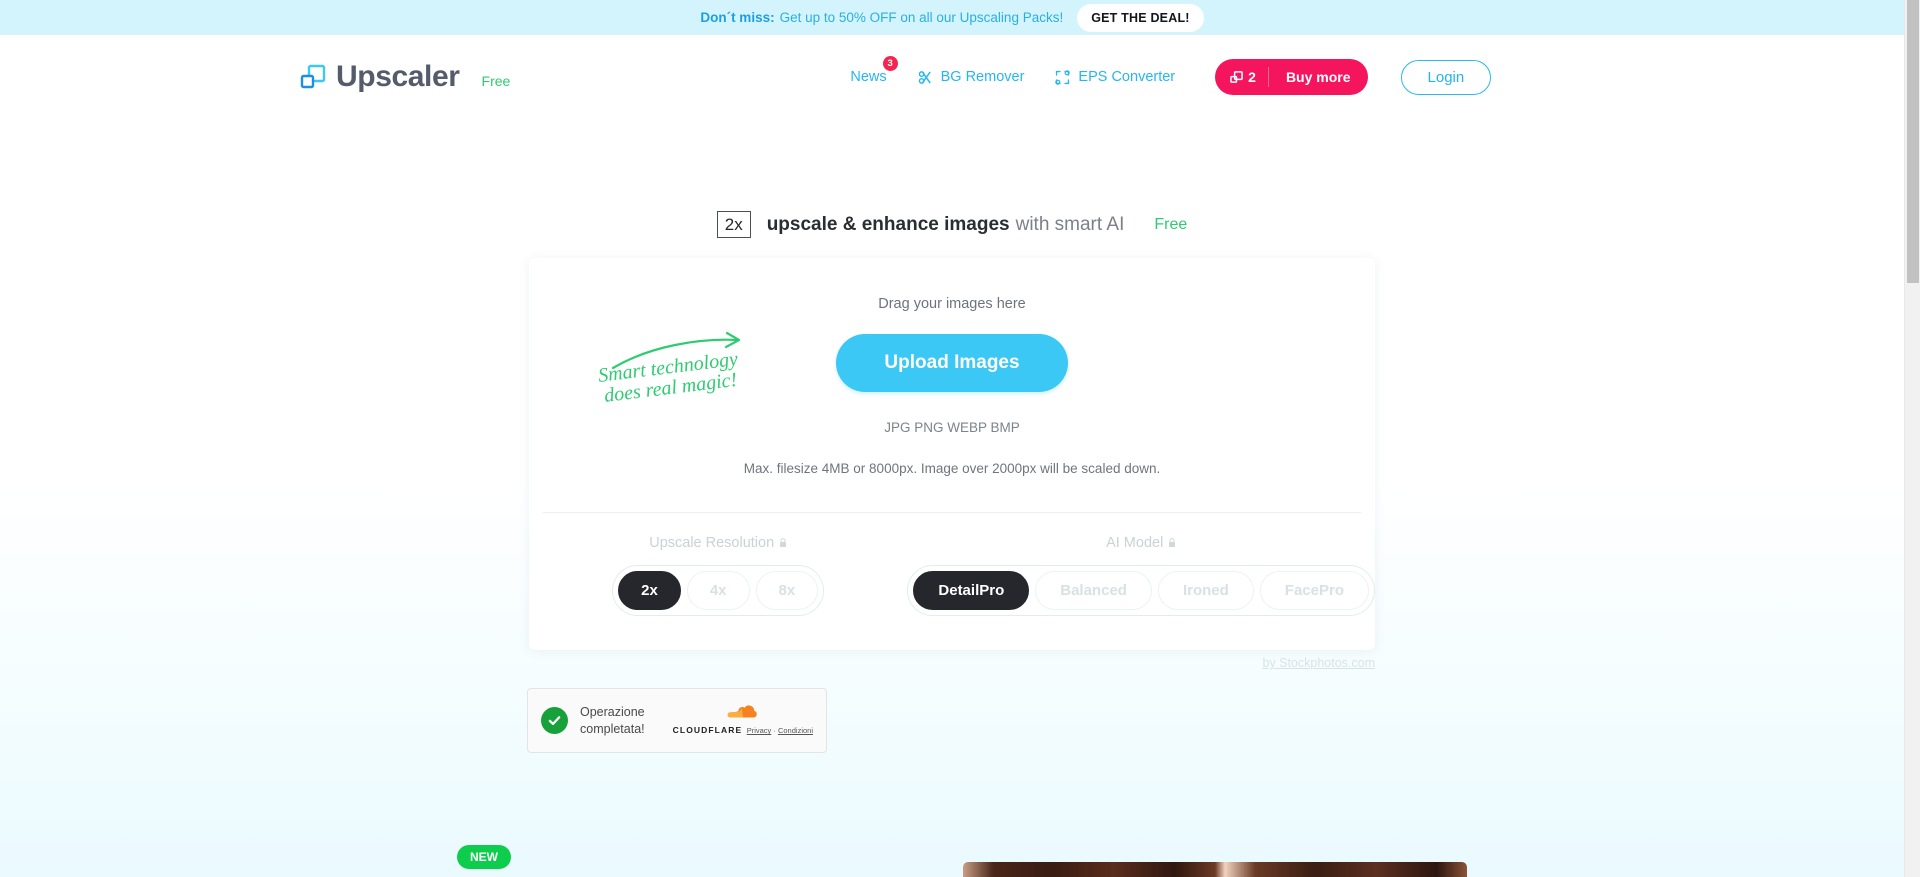 The width and height of the screenshot is (1920, 877). I want to click on turnstile-terms-link: Condizioni, so click(795, 730).